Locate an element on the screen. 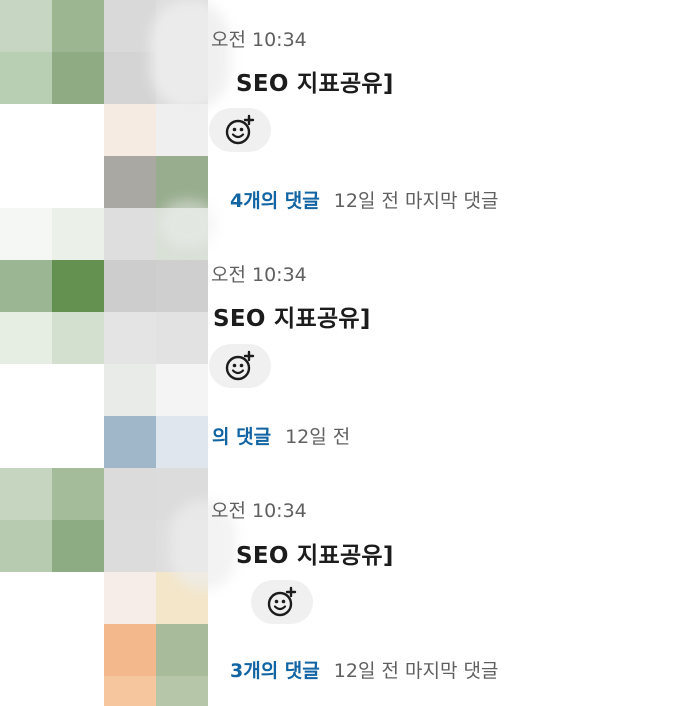 The image size is (674, 706). reply-count-link: 4개의 댓글 is located at coordinates (275, 201).